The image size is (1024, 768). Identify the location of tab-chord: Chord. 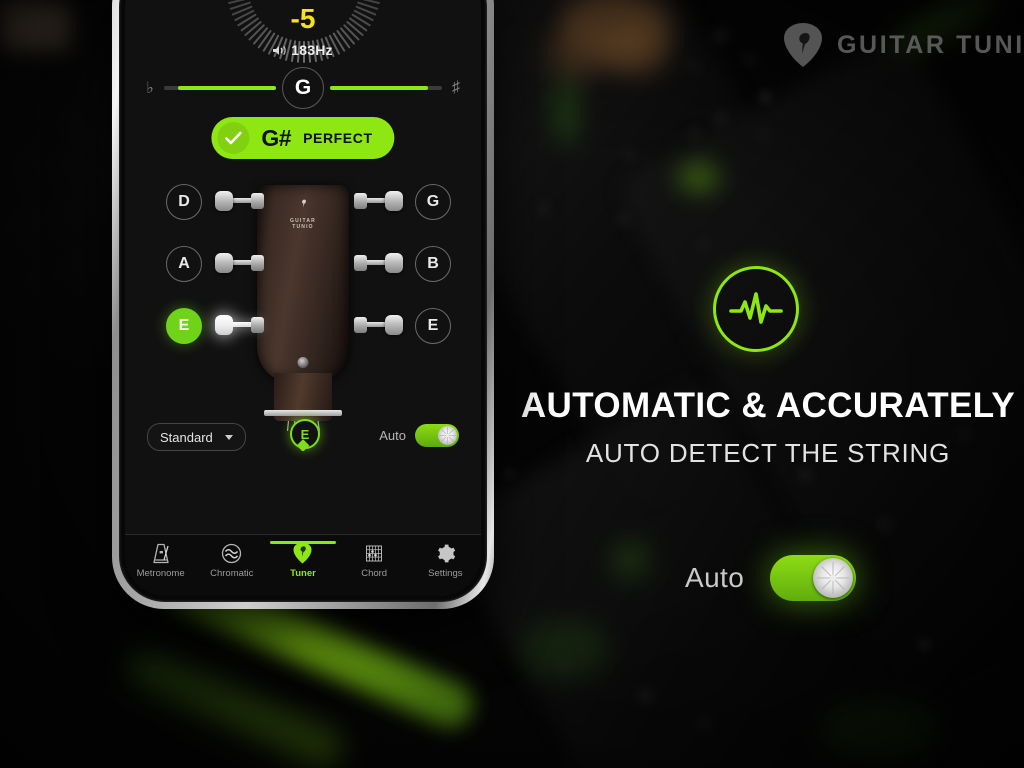
(374, 560).